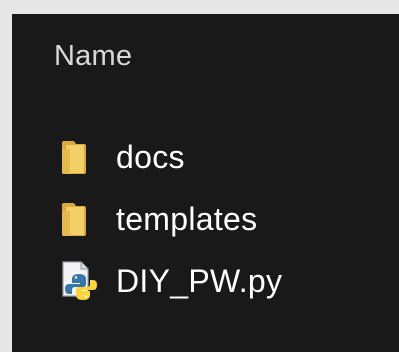 This screenshot has width=399, height=352. What do you see at coordinates (150, 156) in the screenshot?
I see `item-name: docs` at bounding box center [150, 156].